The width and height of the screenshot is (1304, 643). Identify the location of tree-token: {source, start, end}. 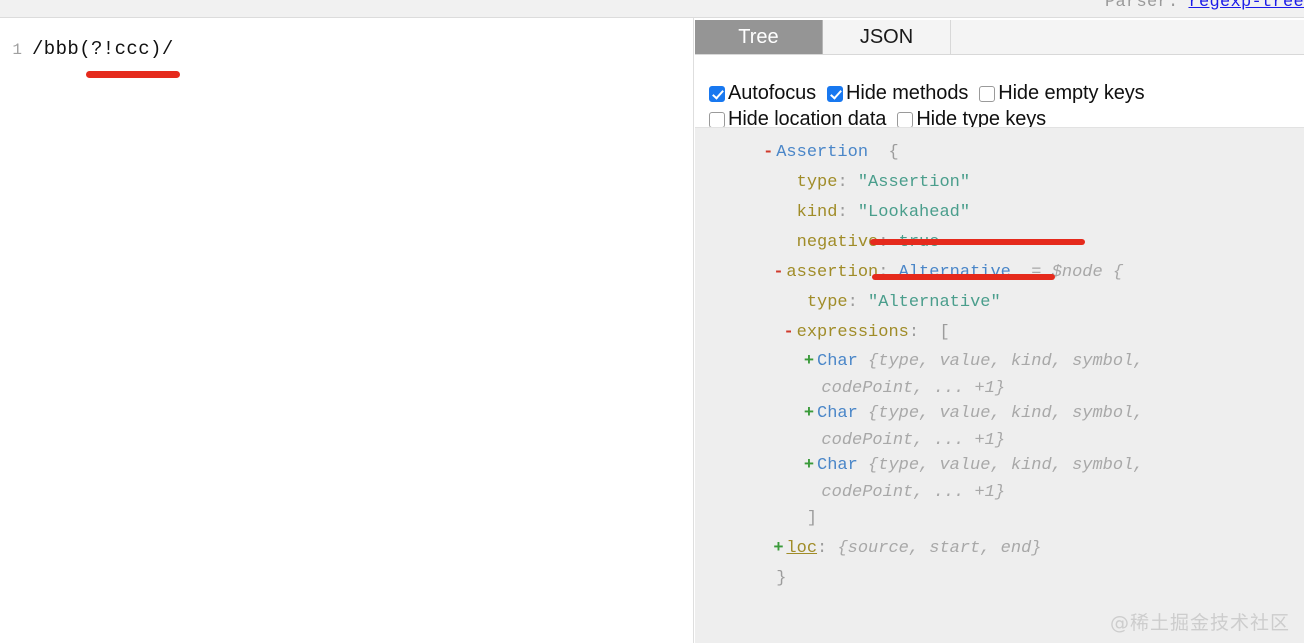
(939, 548).